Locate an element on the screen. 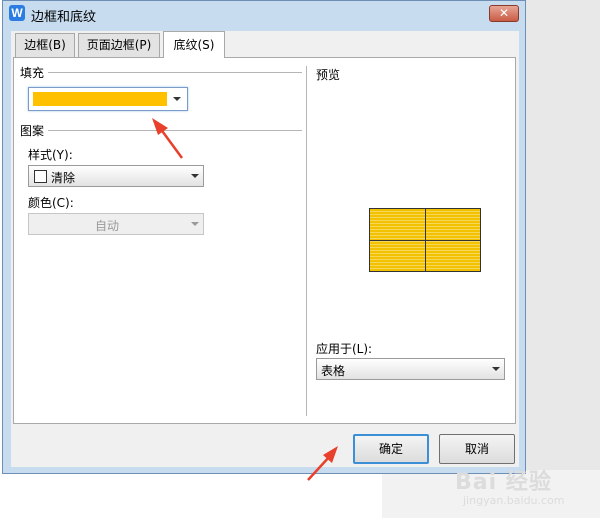 The image size is (600, 518). title-bar: W 边框和底纹 ✕ is located at coordinates (264, 14).